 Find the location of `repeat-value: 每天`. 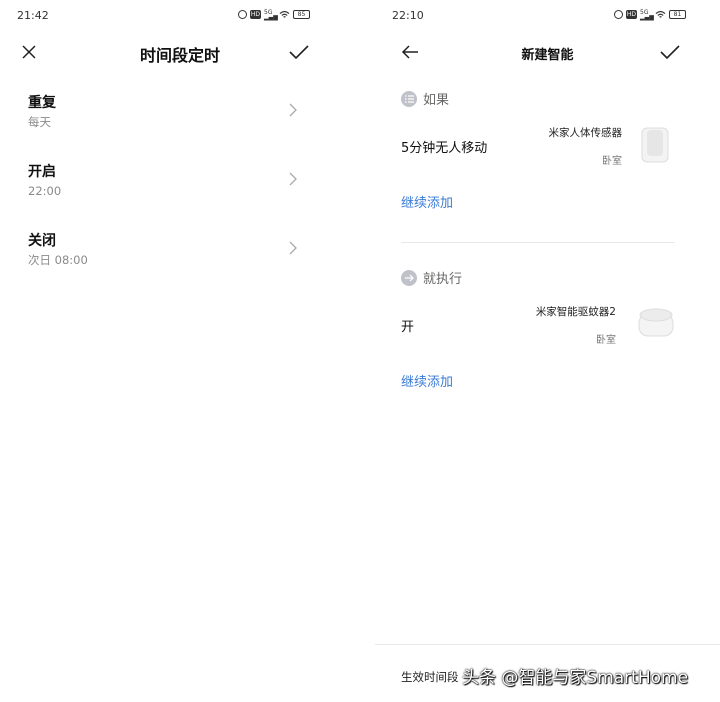

repeat-value: 每天 is located at coordinates (39, 122).